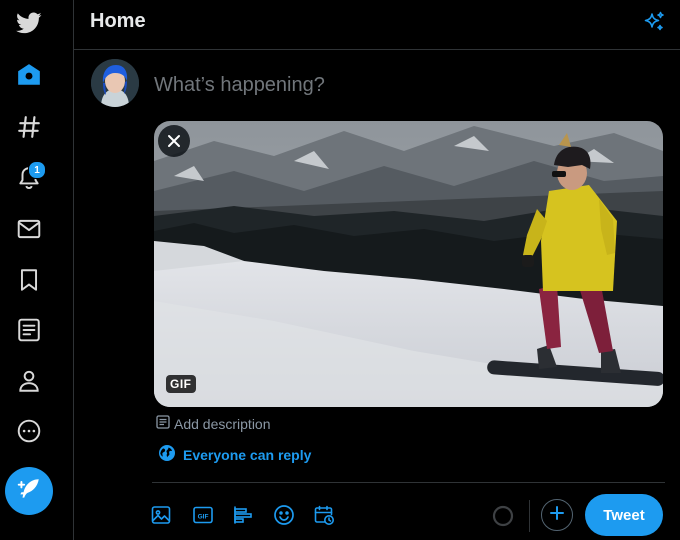  What do you see at coordinates (377, 25) in the screenshot?
I see `page-header: Home` at bounding box center [377, 25].